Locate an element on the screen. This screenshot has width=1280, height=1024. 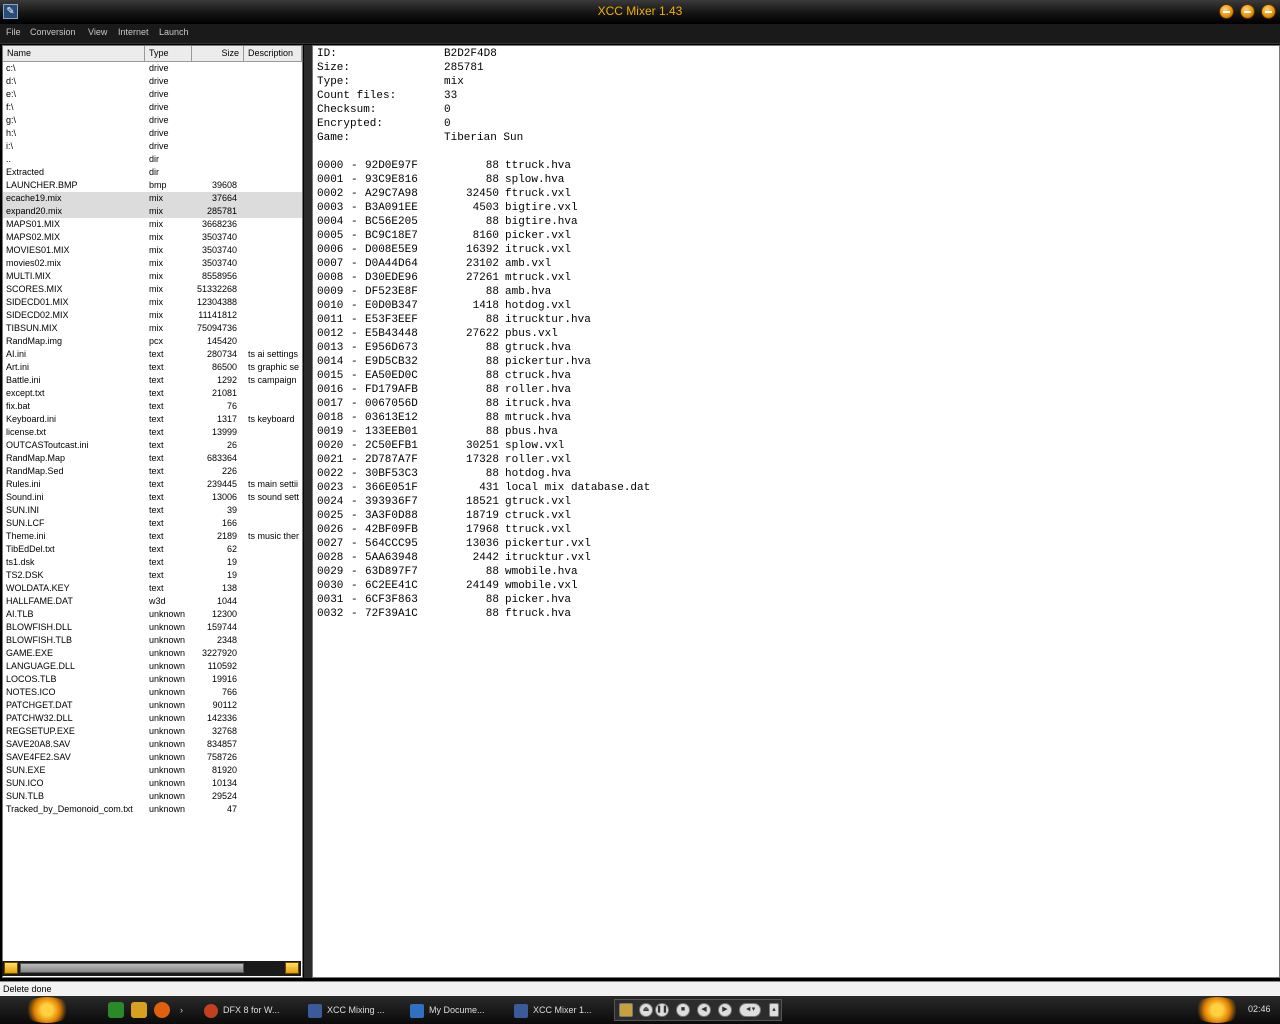
file-row: TibEdDel.txt text 62 is located at coordinates (152, 549).